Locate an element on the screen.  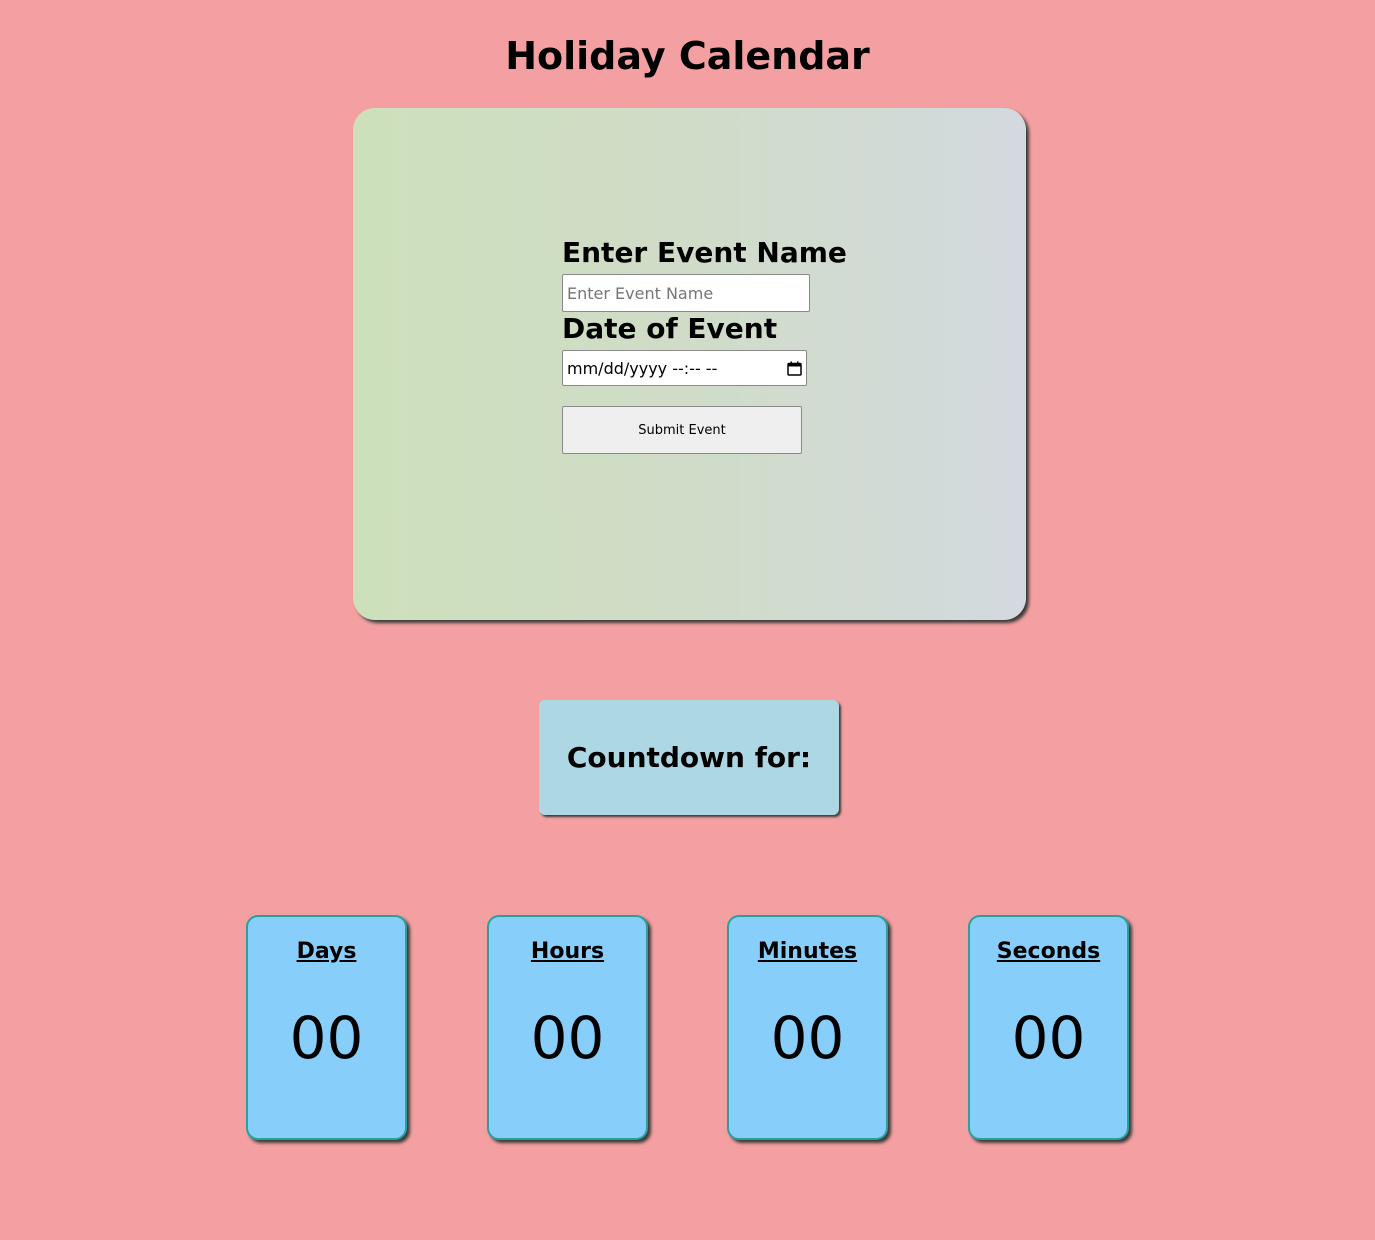
event-name-label: Enter Event Name is located at coordinates (704, 252).